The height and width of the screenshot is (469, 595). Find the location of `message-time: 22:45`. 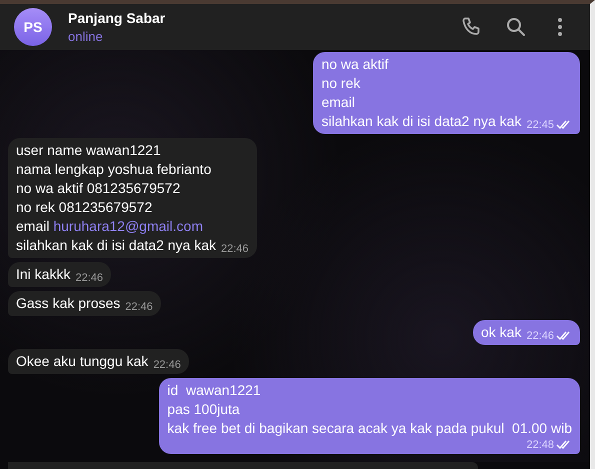

message-time: 22:45 is located at coordinates (540, 125).